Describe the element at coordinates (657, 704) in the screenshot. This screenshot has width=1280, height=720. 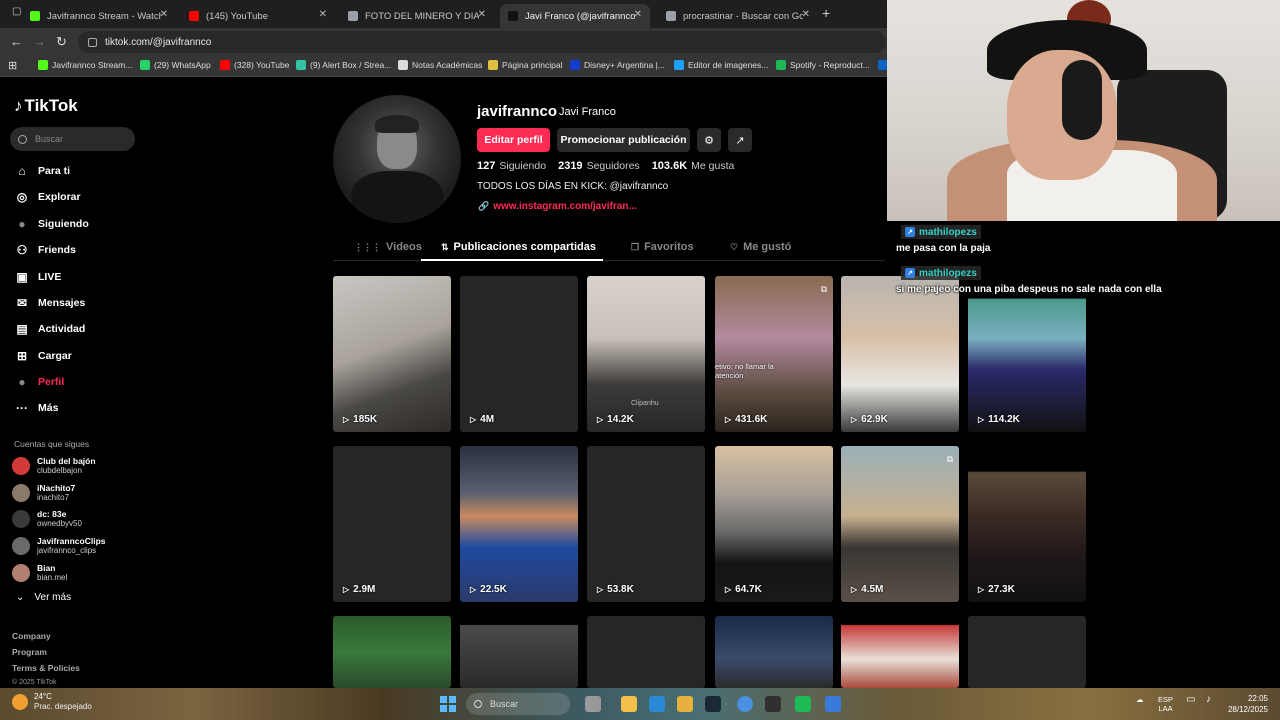
I see `edge-app-icon` at that location.